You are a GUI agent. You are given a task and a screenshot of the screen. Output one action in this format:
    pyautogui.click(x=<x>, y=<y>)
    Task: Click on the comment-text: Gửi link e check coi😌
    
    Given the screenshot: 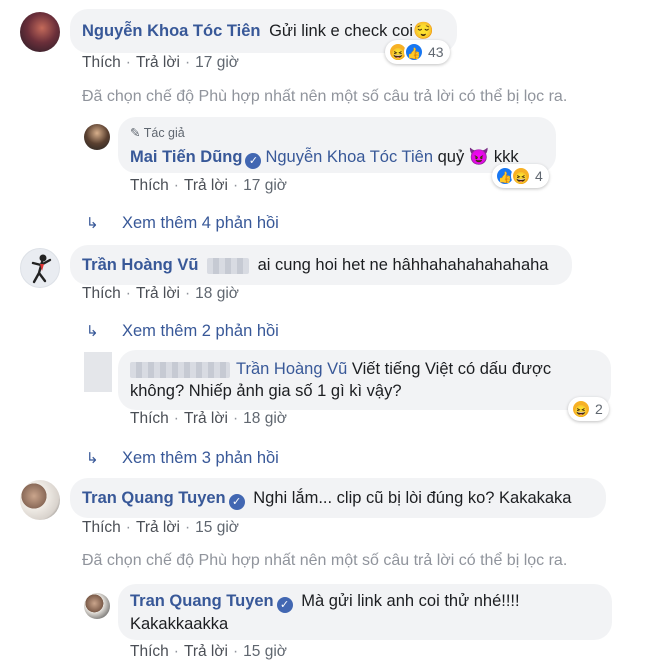 What is the action you would take?
    pyautogui.click(x=351, y=31)
    